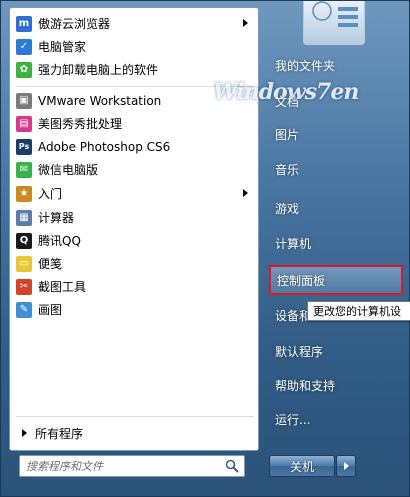 This screenshot has height=497, width=410. What do you see at coordinates (287, 101) in the screenshot?
I see `right-item-label: 文档` at bounding box center [287, 101].